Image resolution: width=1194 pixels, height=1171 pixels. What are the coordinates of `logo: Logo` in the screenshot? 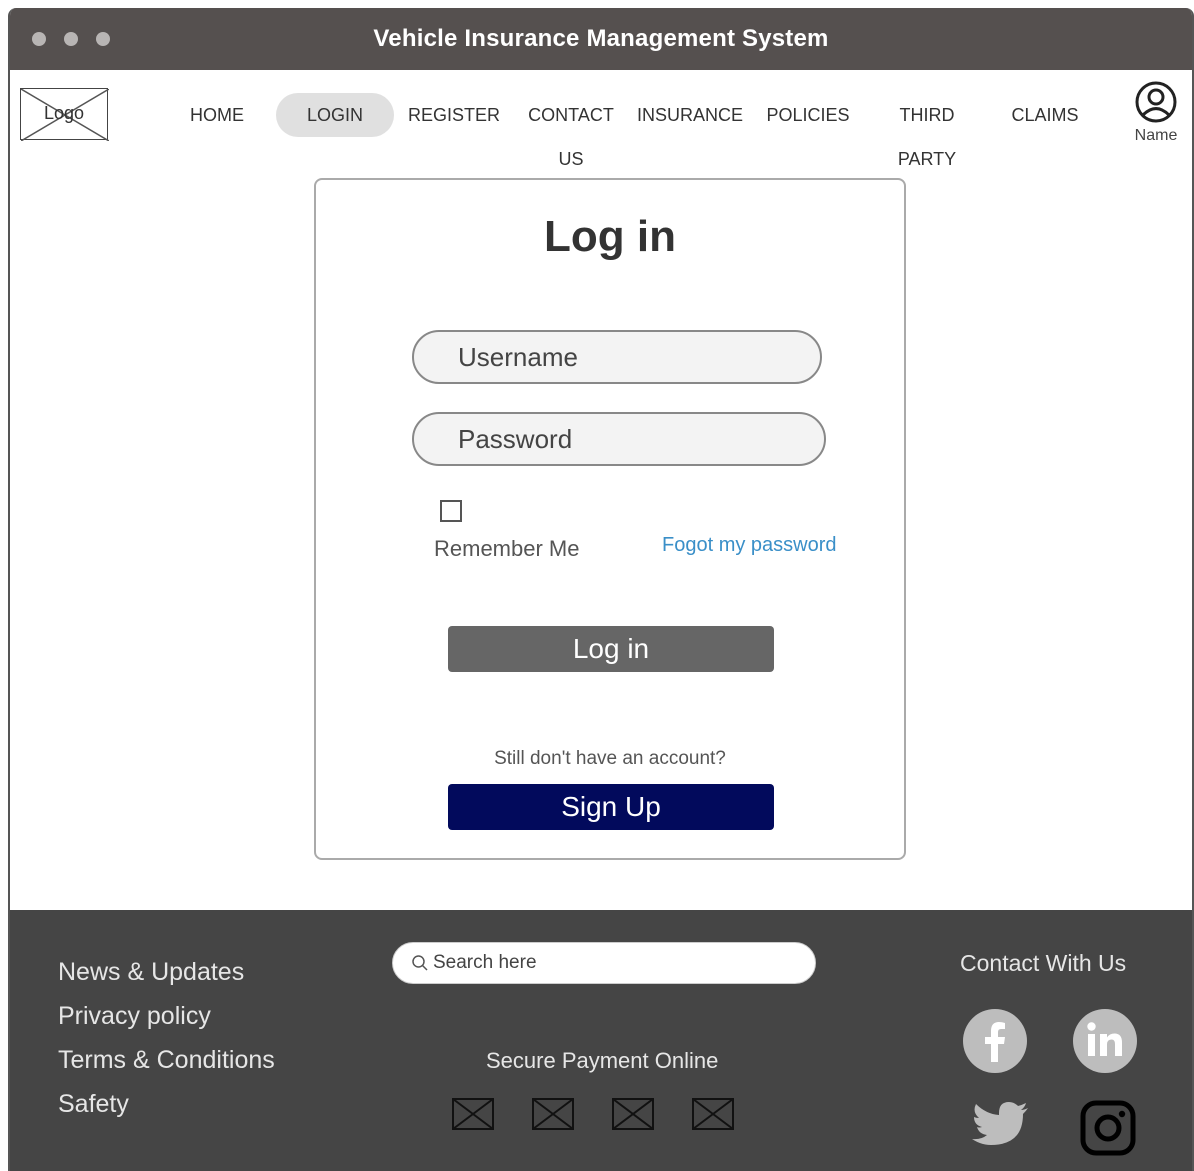 It's located at (64, 114).